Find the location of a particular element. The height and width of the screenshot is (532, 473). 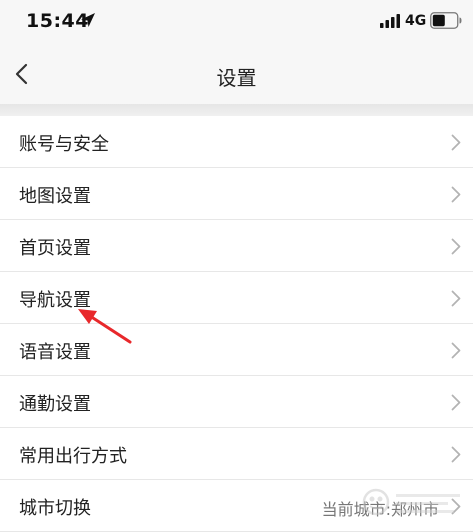

cellular-signal-icon is located at coordinates (390, 21).